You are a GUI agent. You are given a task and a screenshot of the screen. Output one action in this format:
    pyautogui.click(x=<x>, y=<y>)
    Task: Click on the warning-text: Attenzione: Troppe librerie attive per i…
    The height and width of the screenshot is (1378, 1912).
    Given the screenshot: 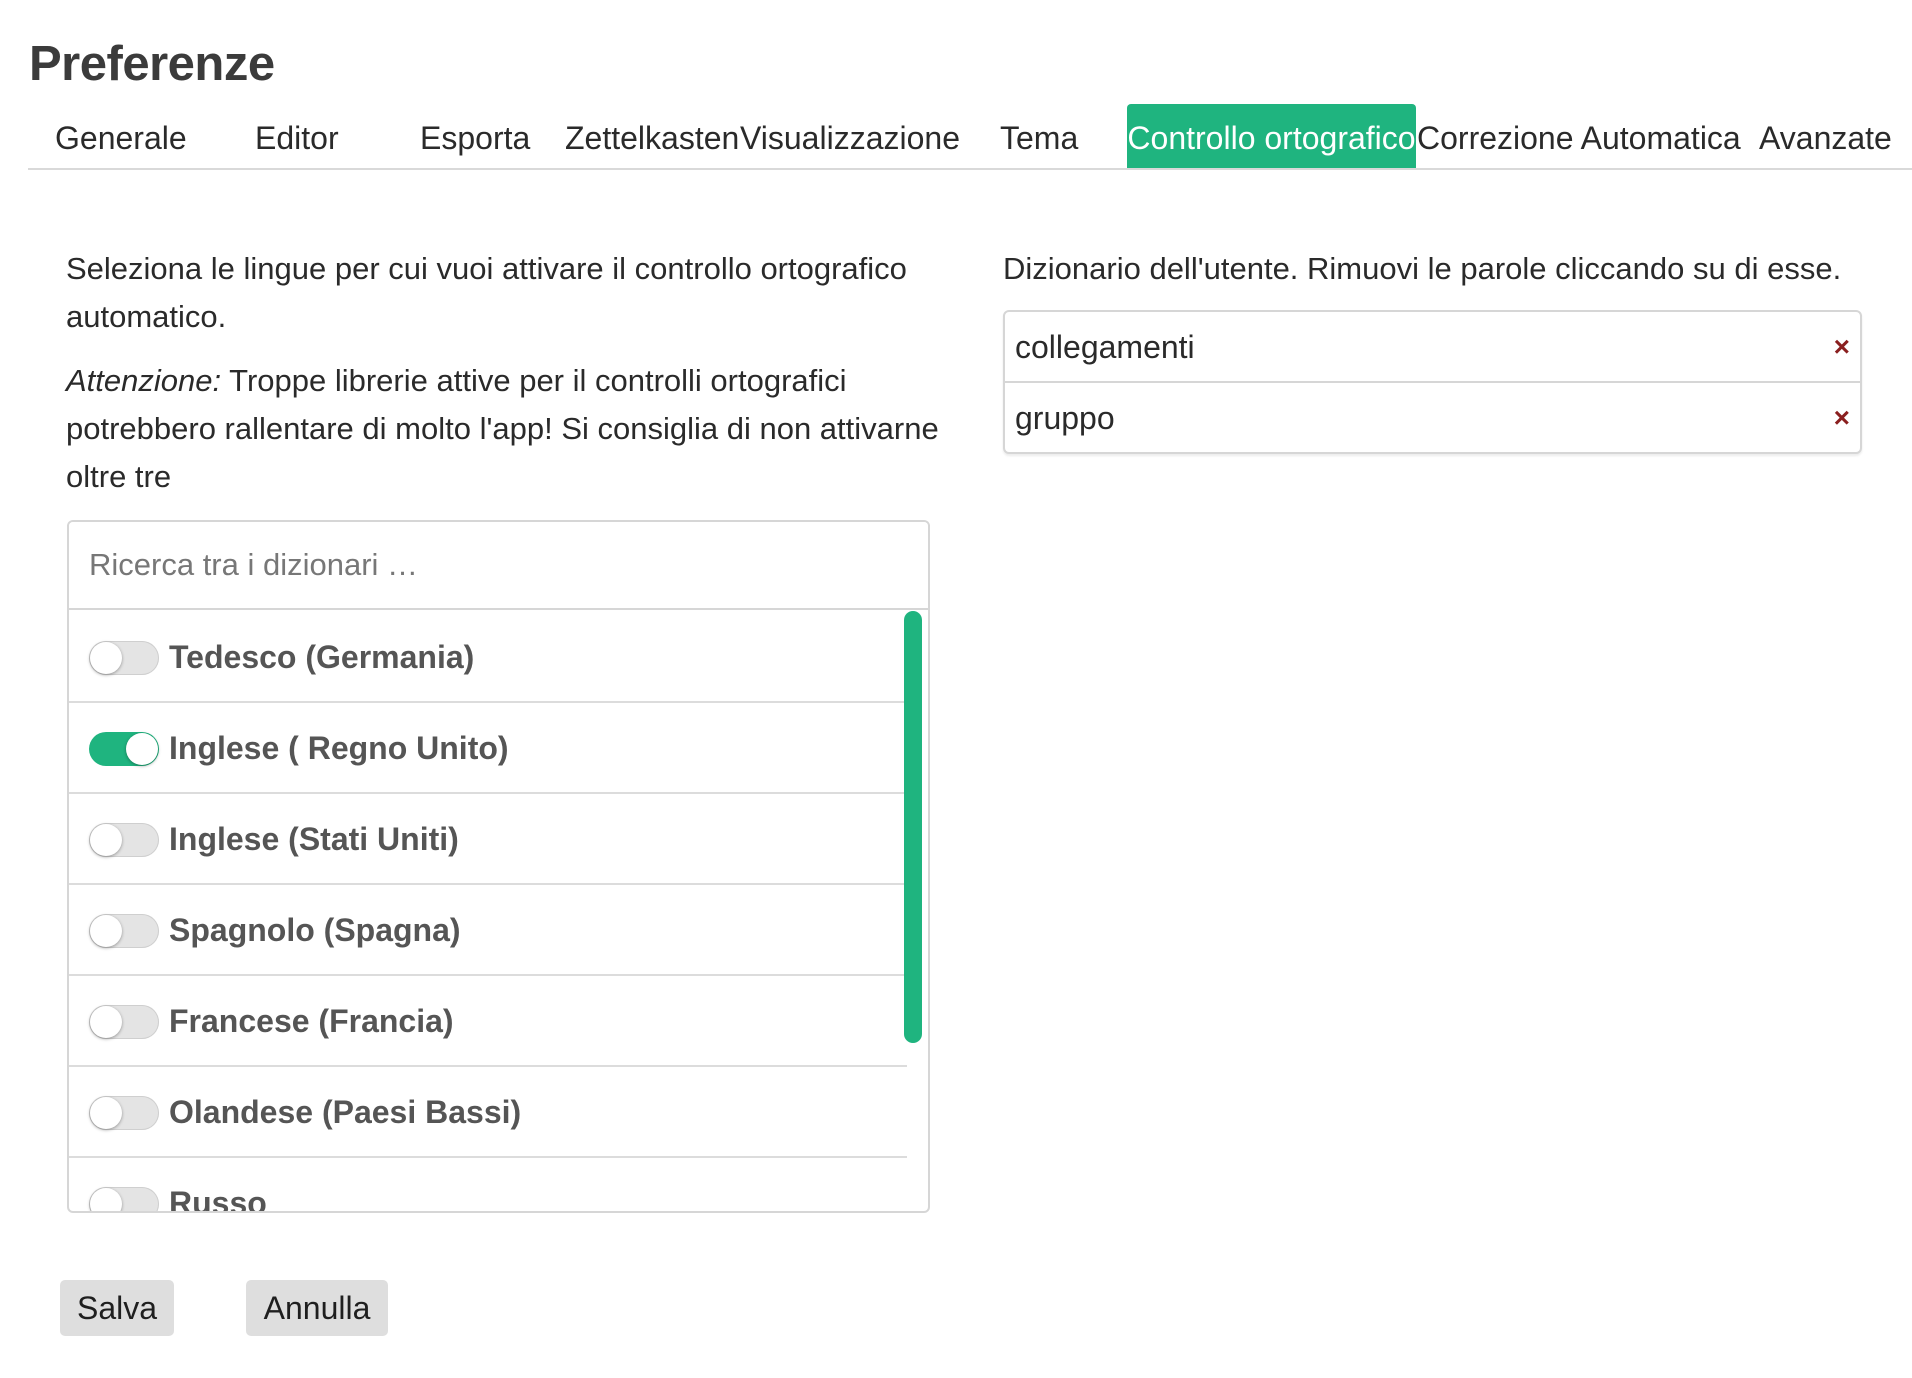 What is the action you would take?
    pyautogui.click(x=506, y=429)
    